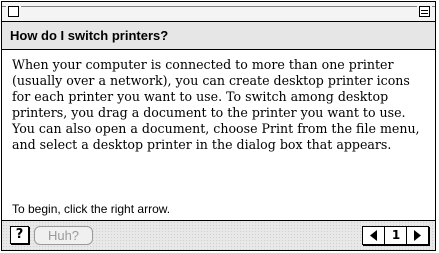  I want to click on previous-page-button, so click(374, 235).